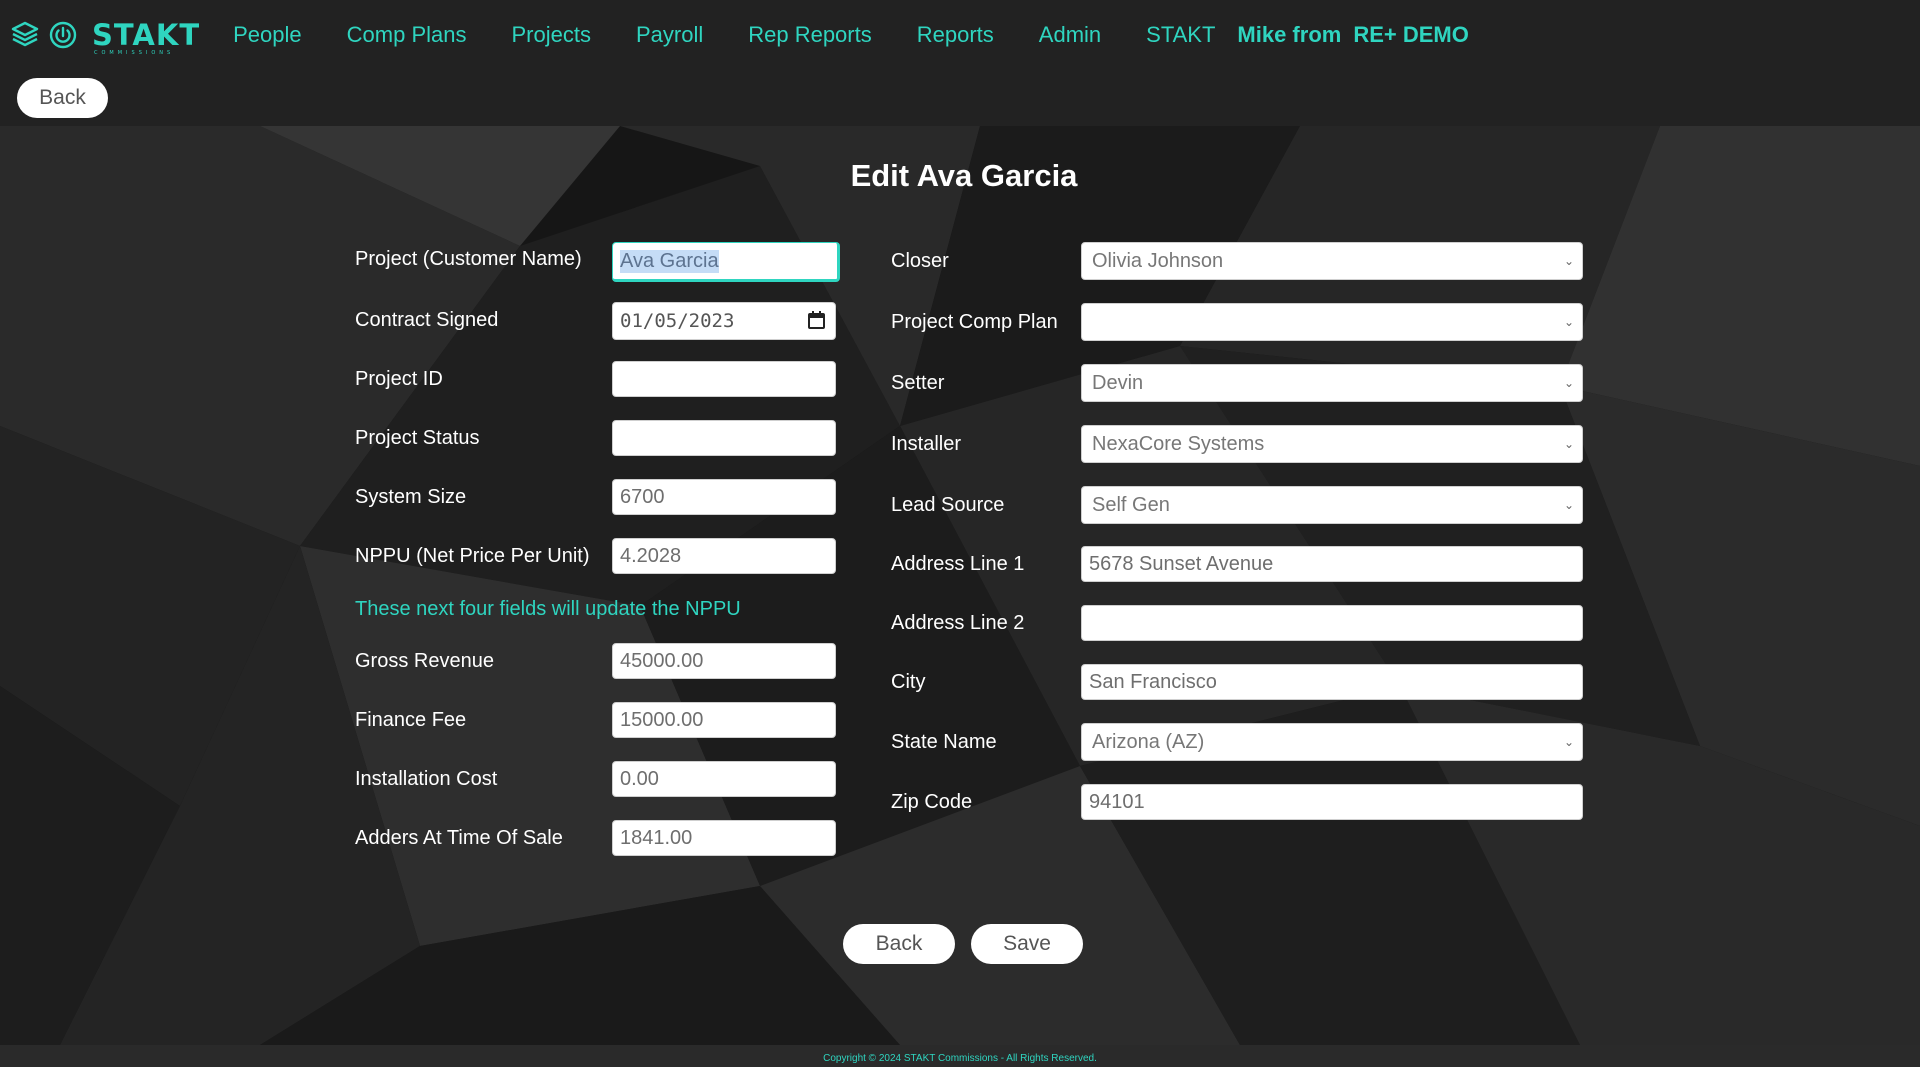  Describe the element at coordinates (417, 438) in the screenshot. I see `label-project-status: Project Status` at that location.